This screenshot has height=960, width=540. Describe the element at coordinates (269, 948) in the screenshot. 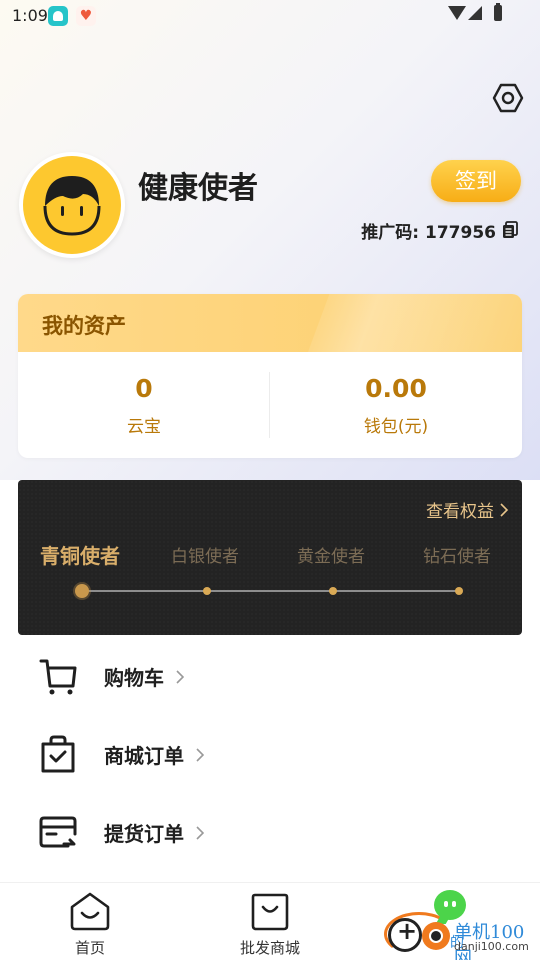

I see `tab-label: 批发商城` at that location.